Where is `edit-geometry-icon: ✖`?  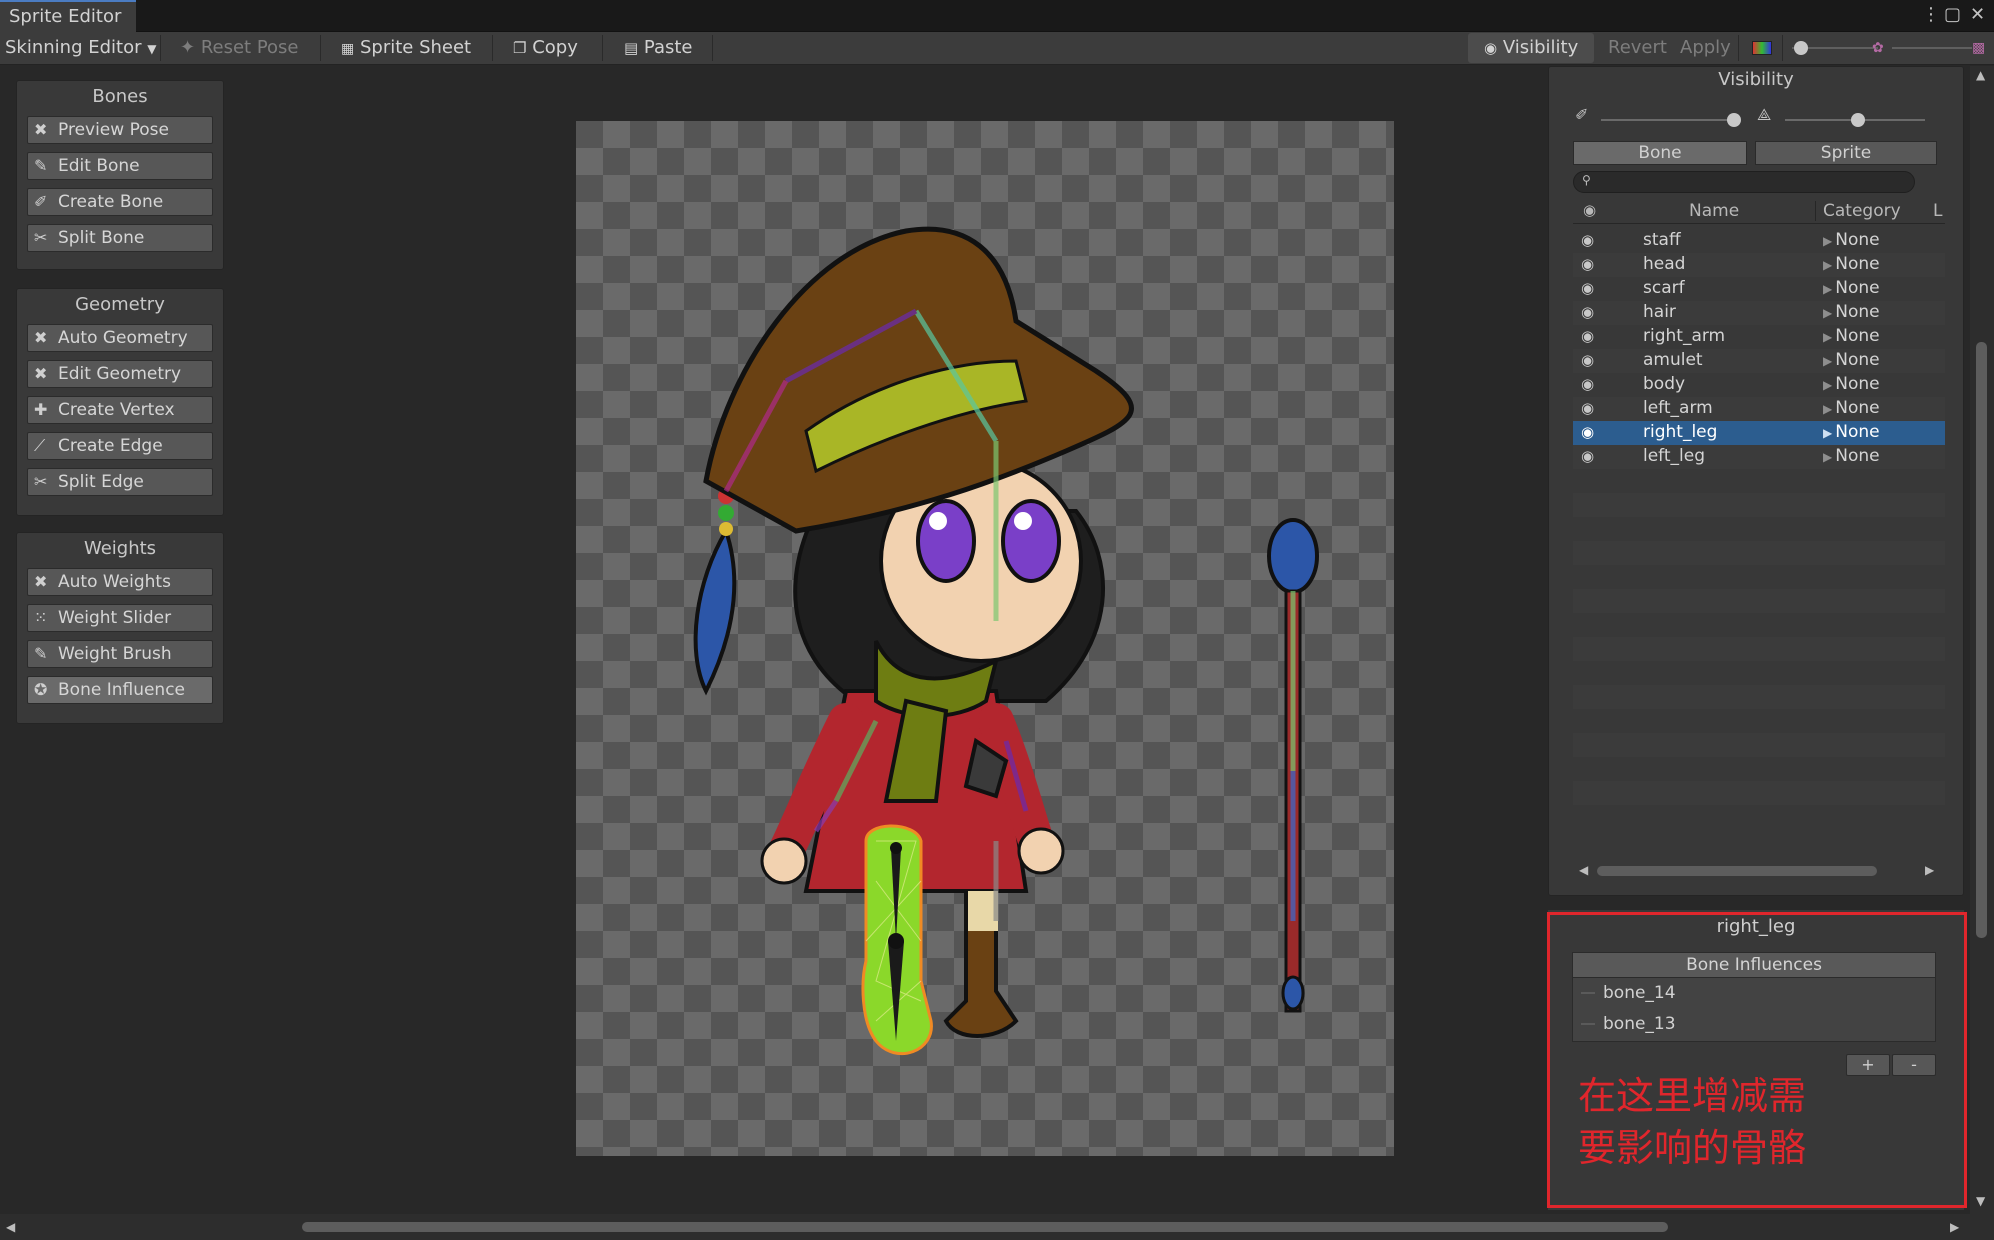
edit-geometry-icon: ✖ is located at coordinates (41, 373).